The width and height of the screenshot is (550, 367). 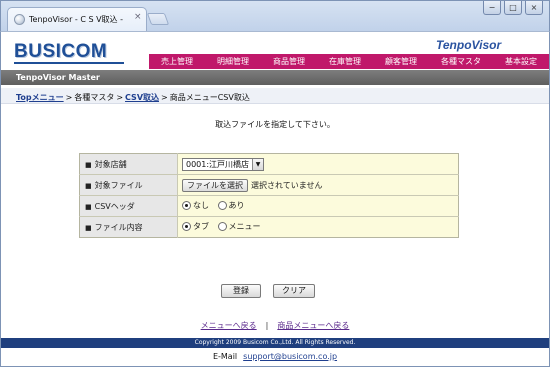 I want to click on store-select: 0001:江戸川橋店 ▼, so click(x=223, y=164).